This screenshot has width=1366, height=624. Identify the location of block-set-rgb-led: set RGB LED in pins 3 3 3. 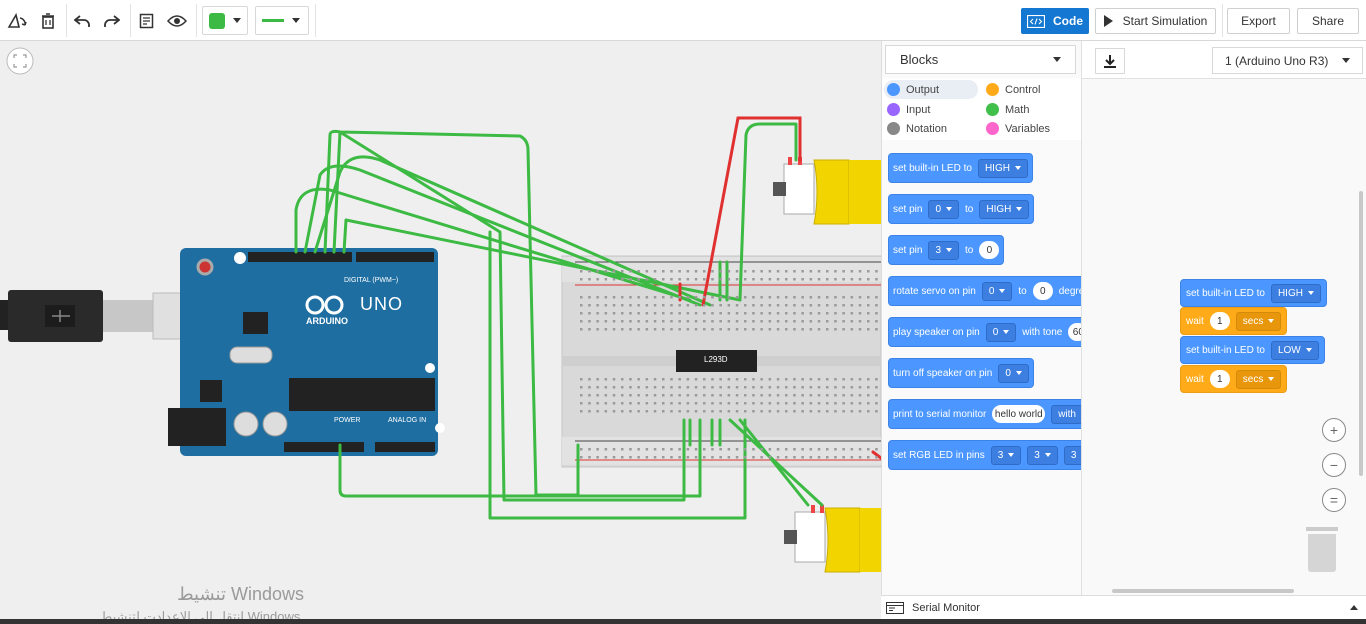
(984, 455).